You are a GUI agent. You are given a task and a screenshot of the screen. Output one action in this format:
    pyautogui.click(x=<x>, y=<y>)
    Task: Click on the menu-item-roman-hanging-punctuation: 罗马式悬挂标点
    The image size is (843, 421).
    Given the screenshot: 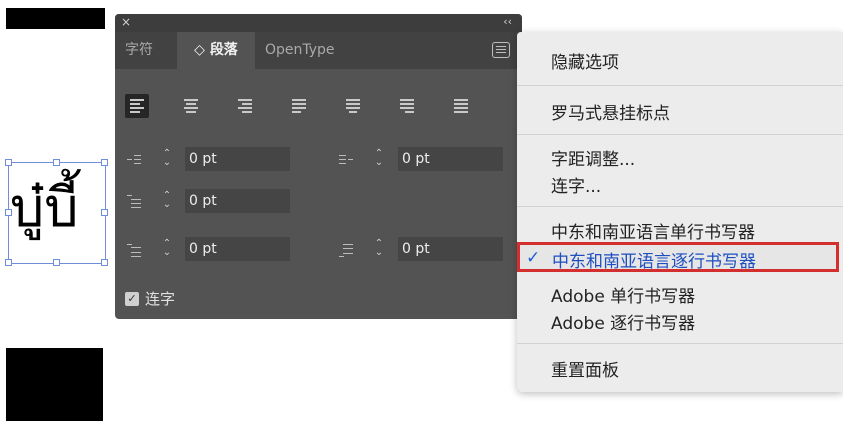 What is the action you would take?
    pyautogui.click(x=610, y=111)
    